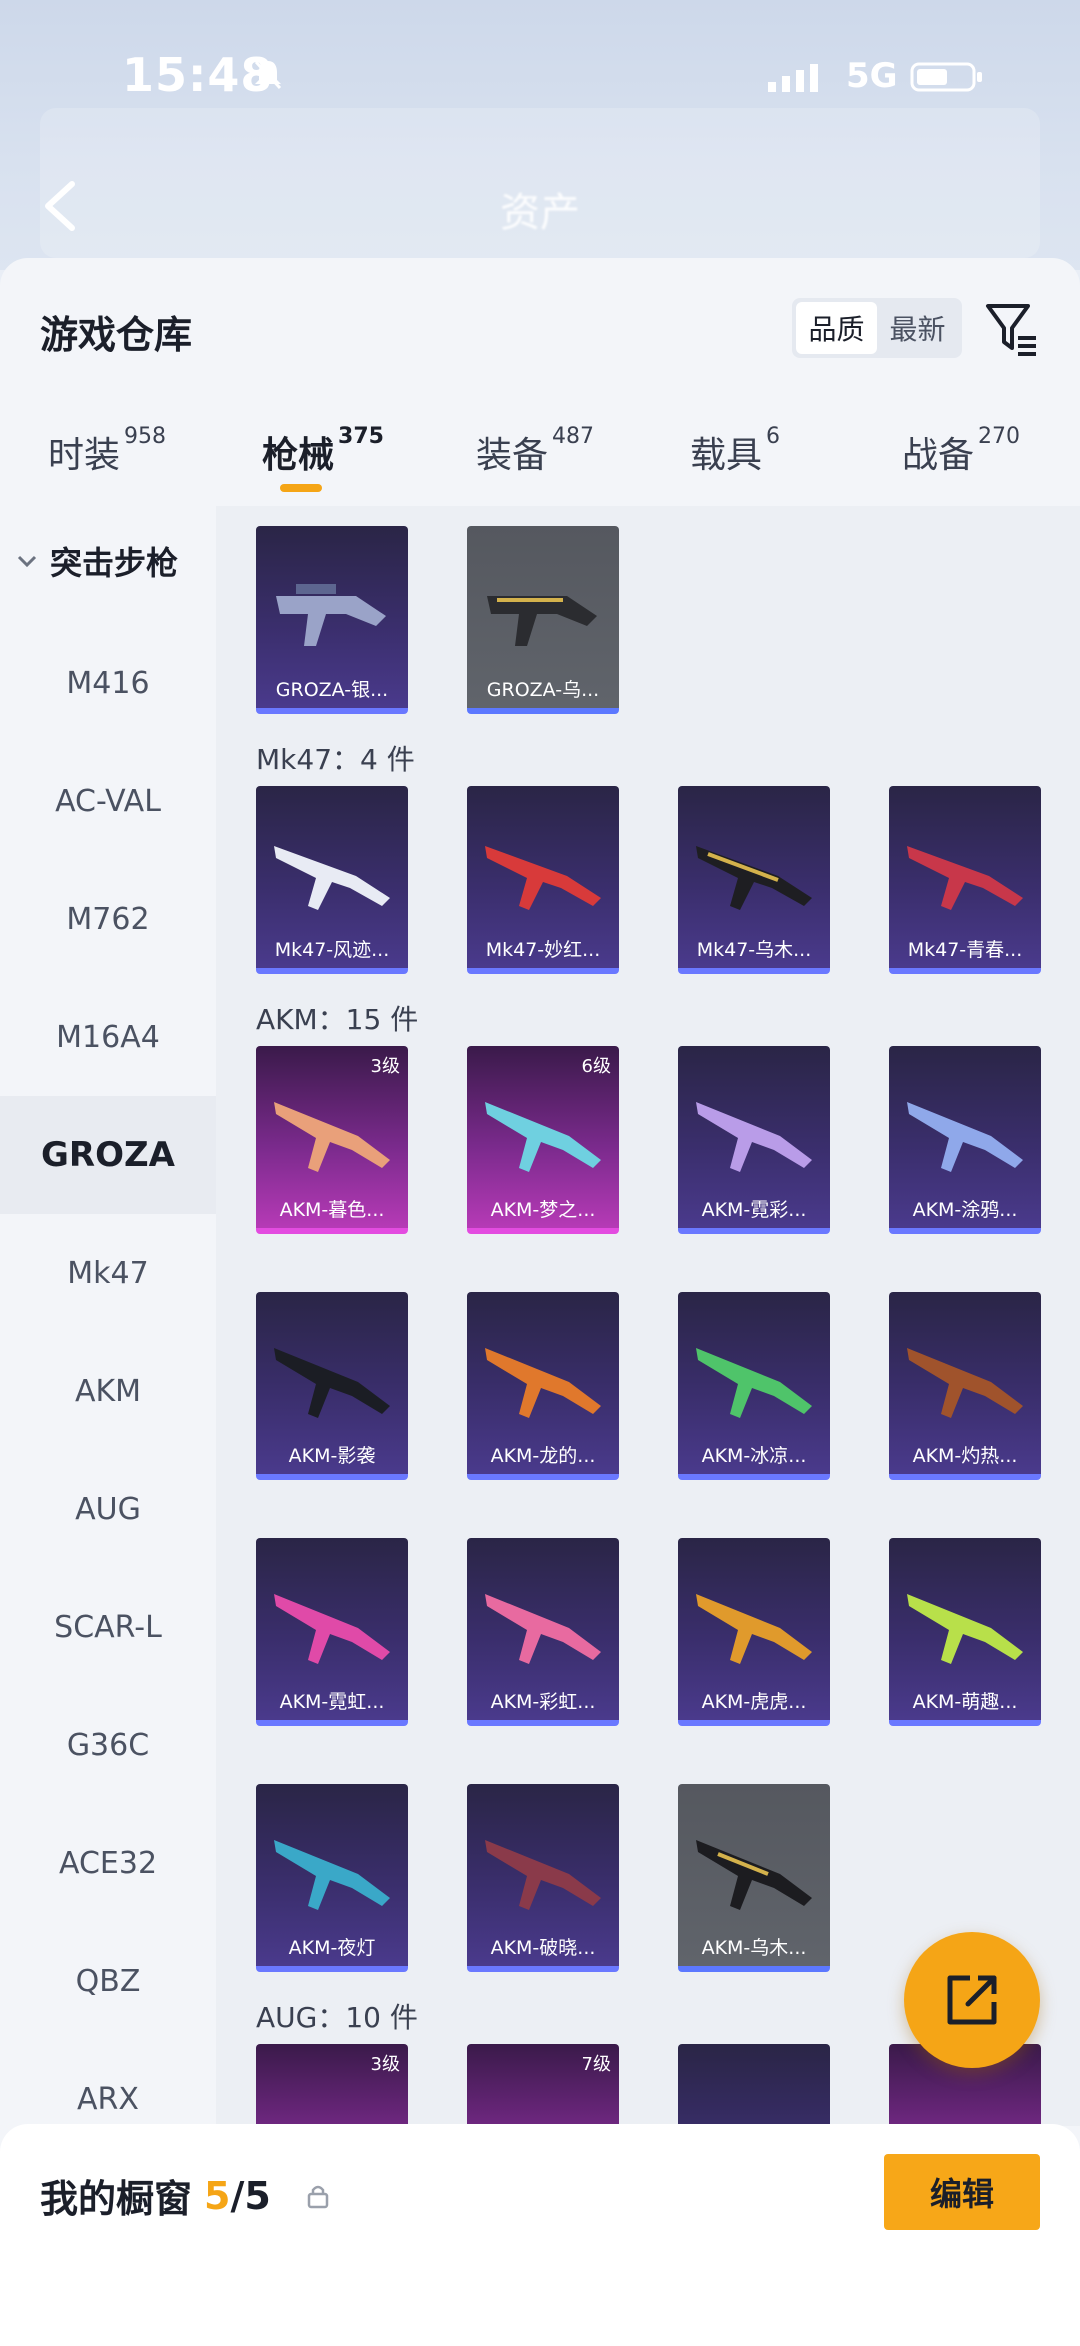  Describe the element at coordinates (332, 1456) in the screenshot. I see `skin-name: AKM-影袭` at that location.